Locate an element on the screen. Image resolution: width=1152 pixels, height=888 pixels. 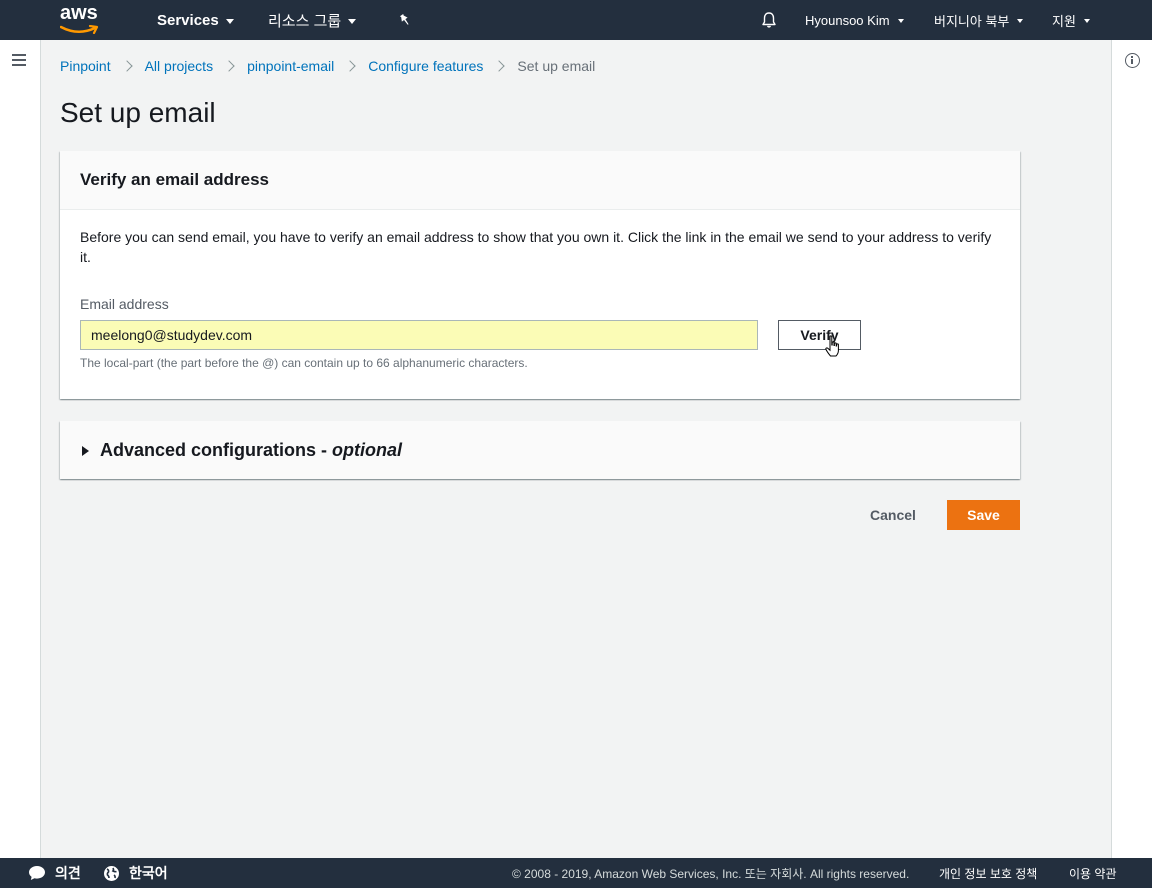
services-menu: Services is located at coordinates (195, 20).